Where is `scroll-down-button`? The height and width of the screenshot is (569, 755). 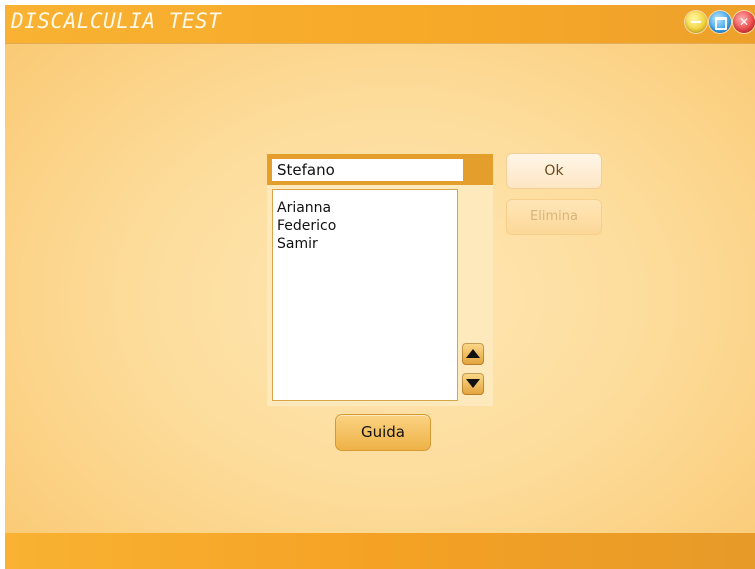 scroll-down-button is located at coordinates (473, 384).